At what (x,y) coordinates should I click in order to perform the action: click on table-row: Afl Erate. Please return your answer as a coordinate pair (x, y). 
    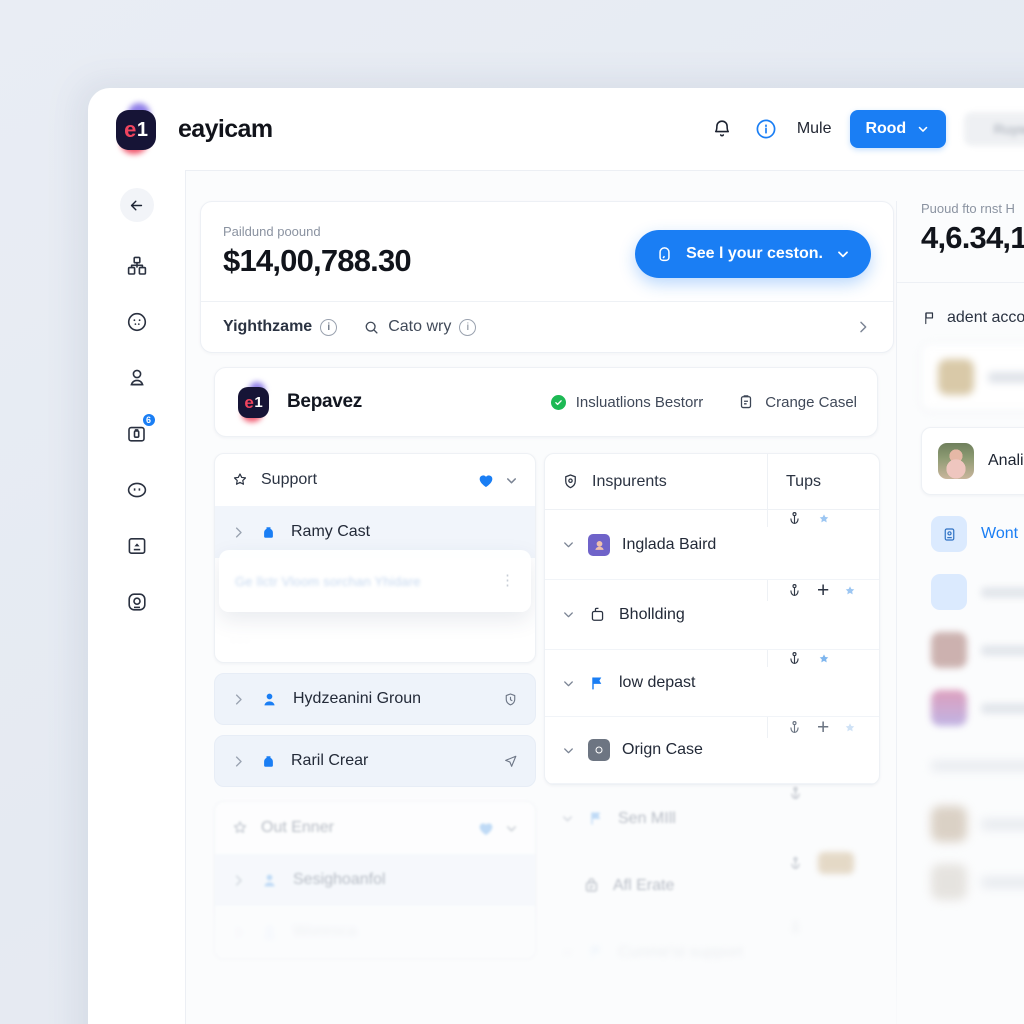
    Looking at the image, I should click on (712, 885).